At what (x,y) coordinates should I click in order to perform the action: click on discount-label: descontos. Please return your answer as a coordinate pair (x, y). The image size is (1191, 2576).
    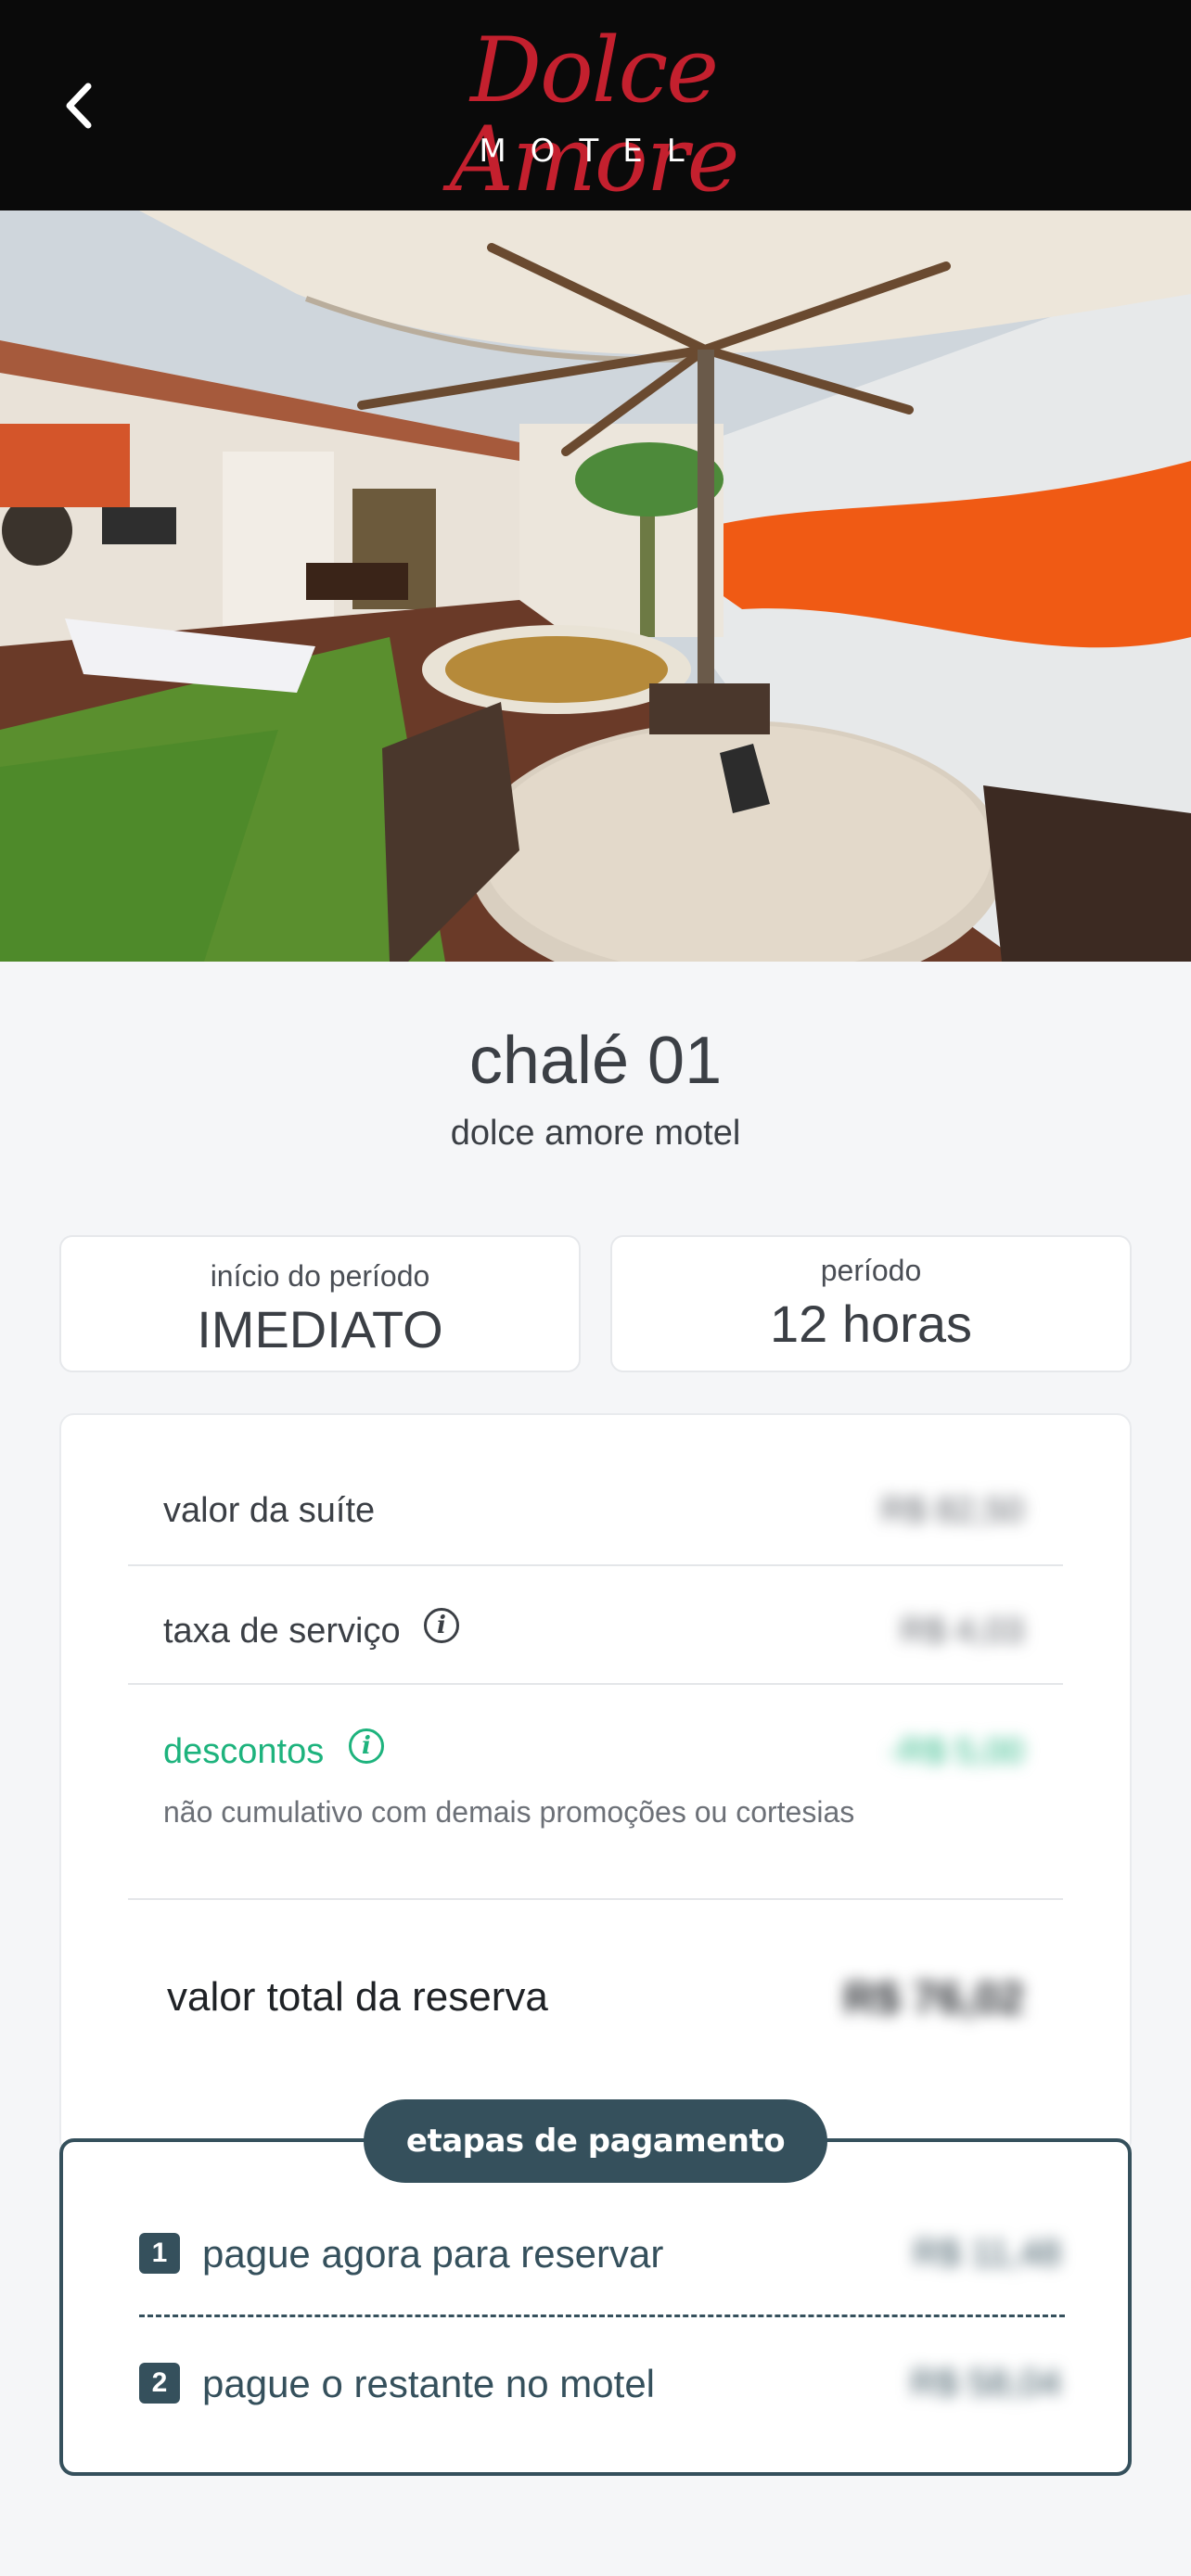
    Looking at the image, I should click on (244, 1752).